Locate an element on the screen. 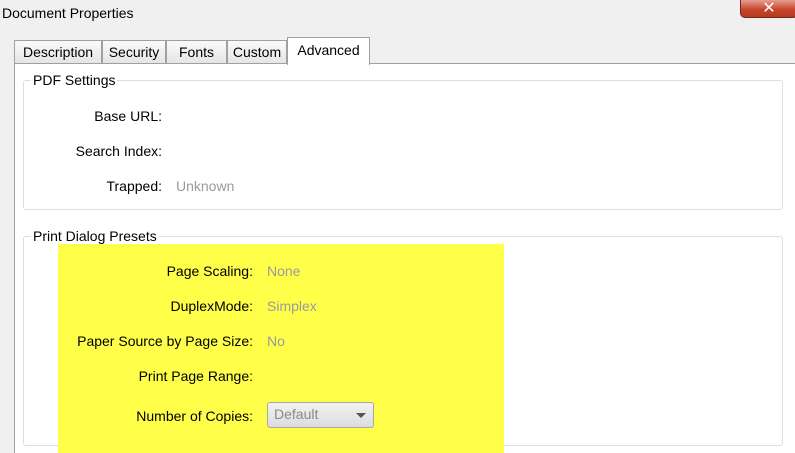 The width and height of the screenshot is (795, 453). duplex-mode-label: DuplexMode: is located at coordinates (212, 306).